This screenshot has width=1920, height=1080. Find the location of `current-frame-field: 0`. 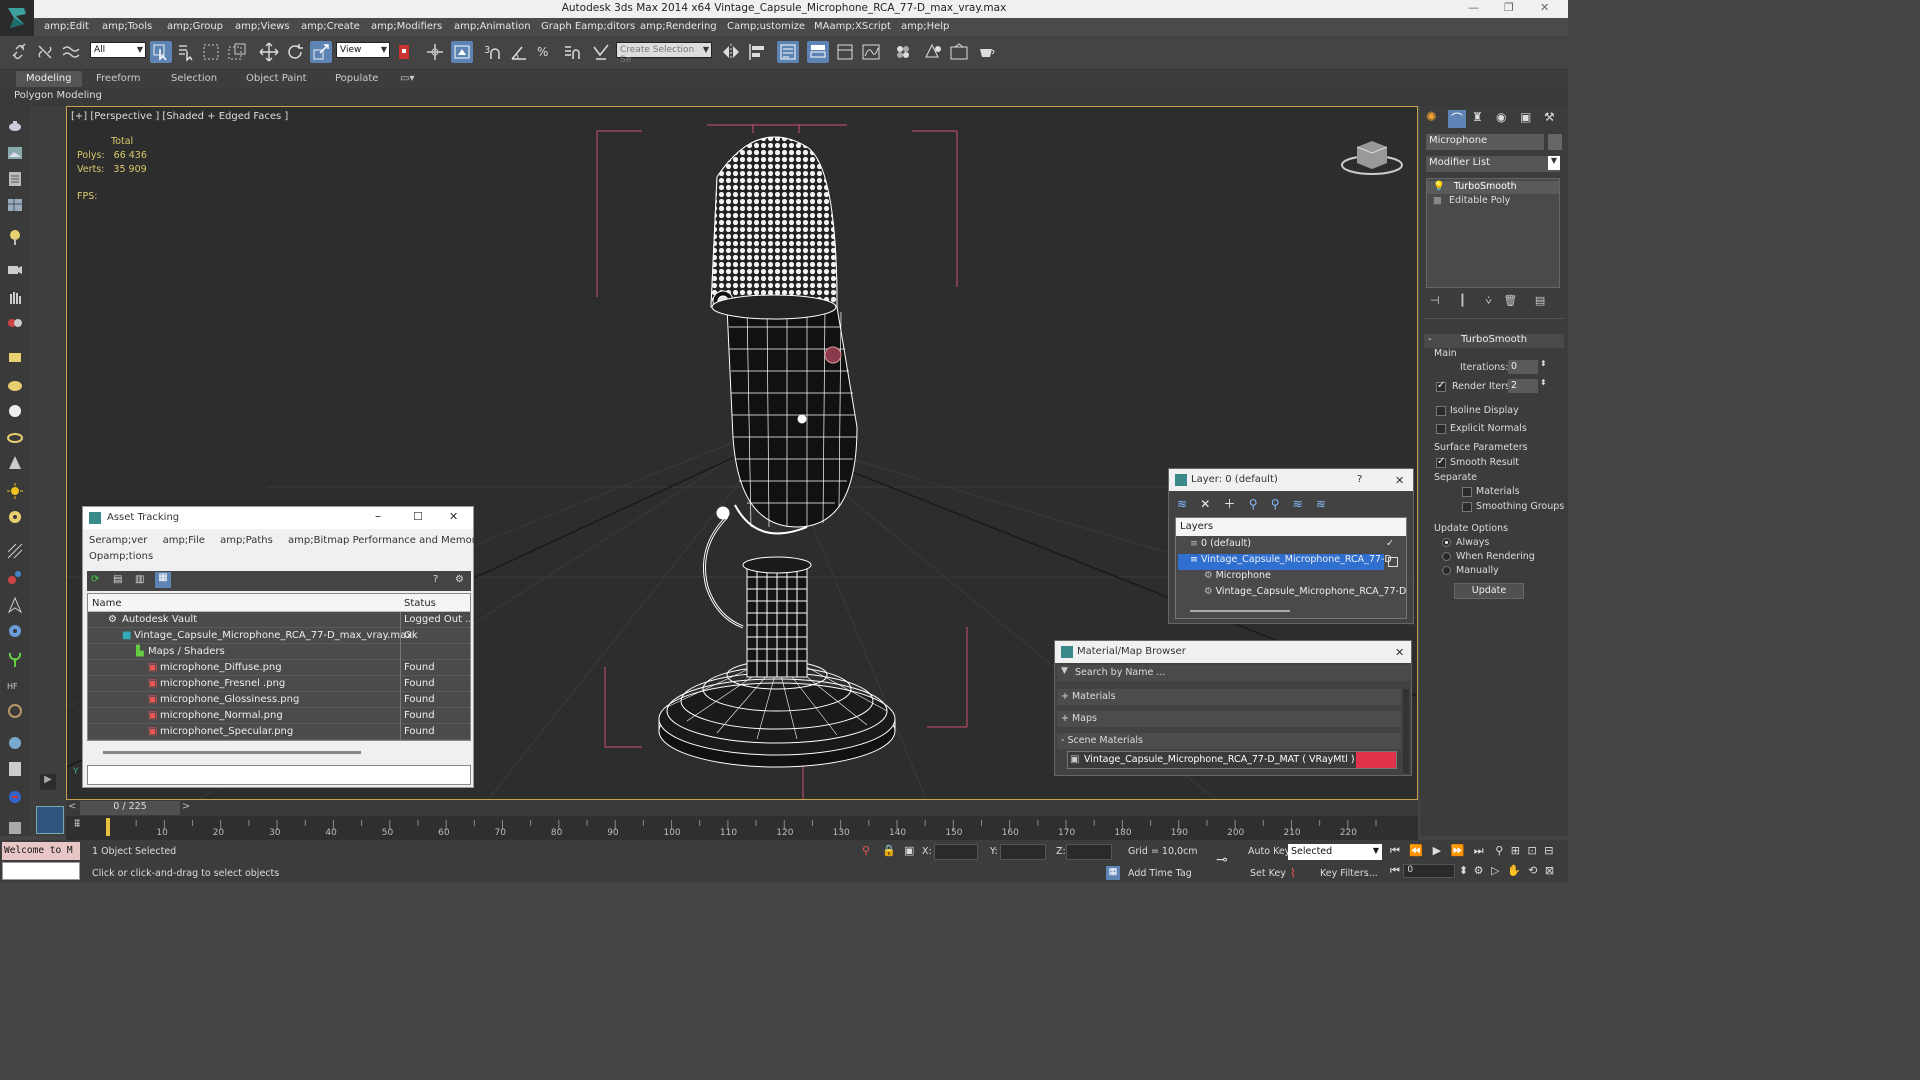

current-frame-field: 0 is located at coordinates (1429, 871).